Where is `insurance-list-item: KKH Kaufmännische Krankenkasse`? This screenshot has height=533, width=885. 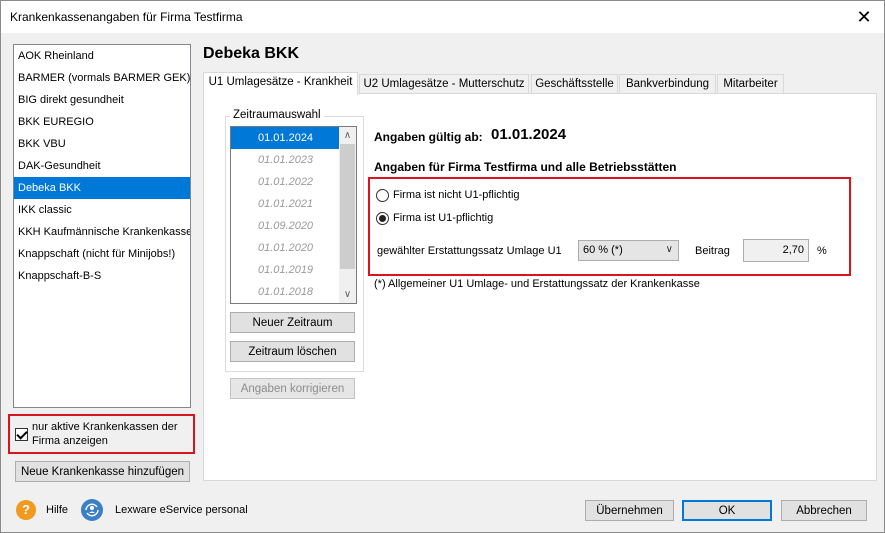 insurance-list-item: KKH Kaufmännische Krankenkasse is located at coordinates (102, 232).